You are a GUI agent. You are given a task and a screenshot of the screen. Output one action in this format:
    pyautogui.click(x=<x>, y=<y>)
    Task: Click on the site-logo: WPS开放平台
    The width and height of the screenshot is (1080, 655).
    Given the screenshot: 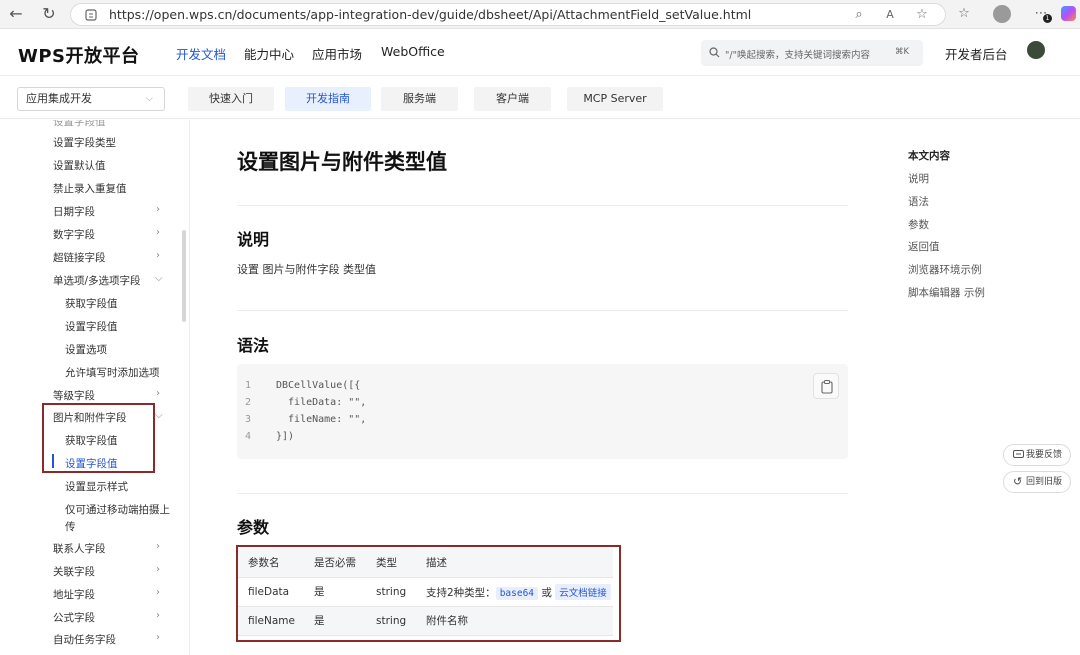 What is the action you would take?
    pyautogui.click(x=79, y=55)
    